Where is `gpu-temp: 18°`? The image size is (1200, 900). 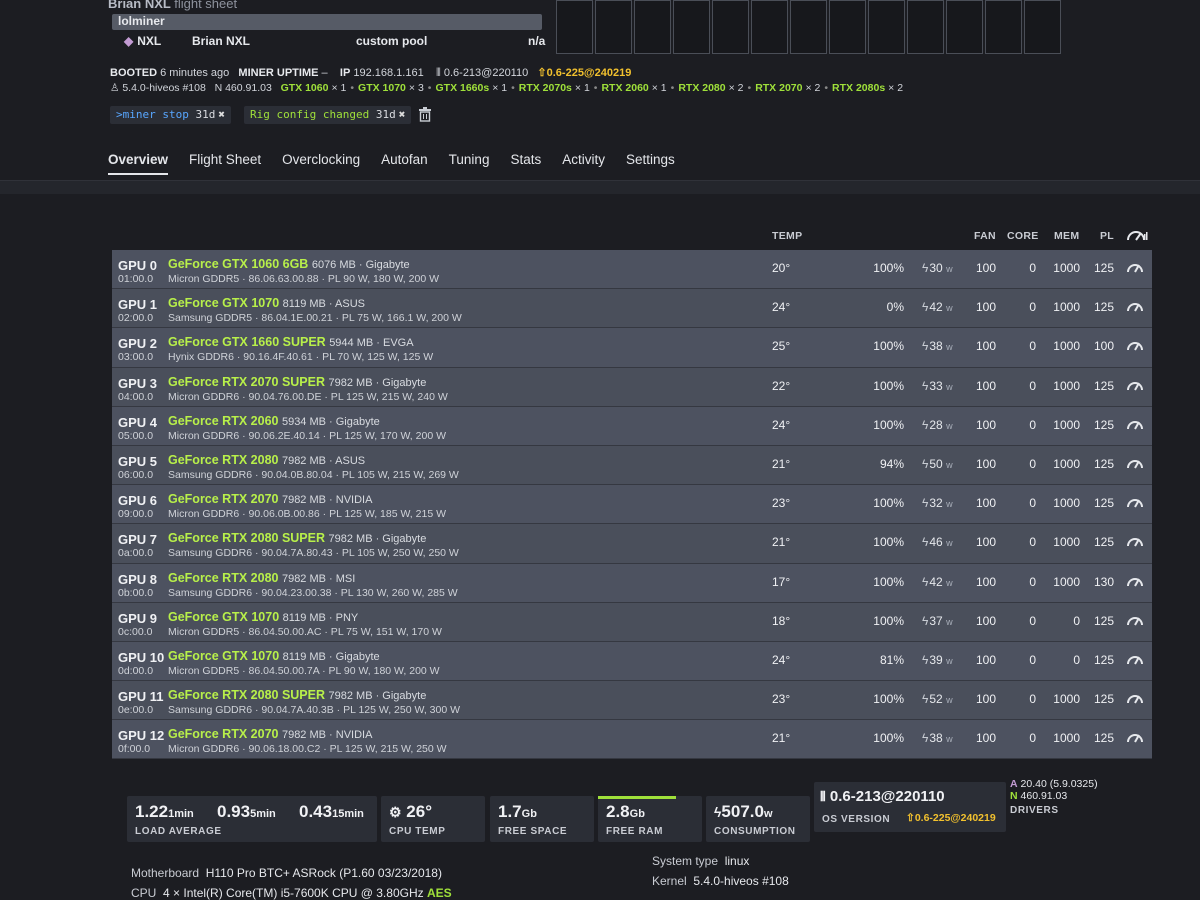 gpu-temp: 18° is located at coordinates (781, 620).